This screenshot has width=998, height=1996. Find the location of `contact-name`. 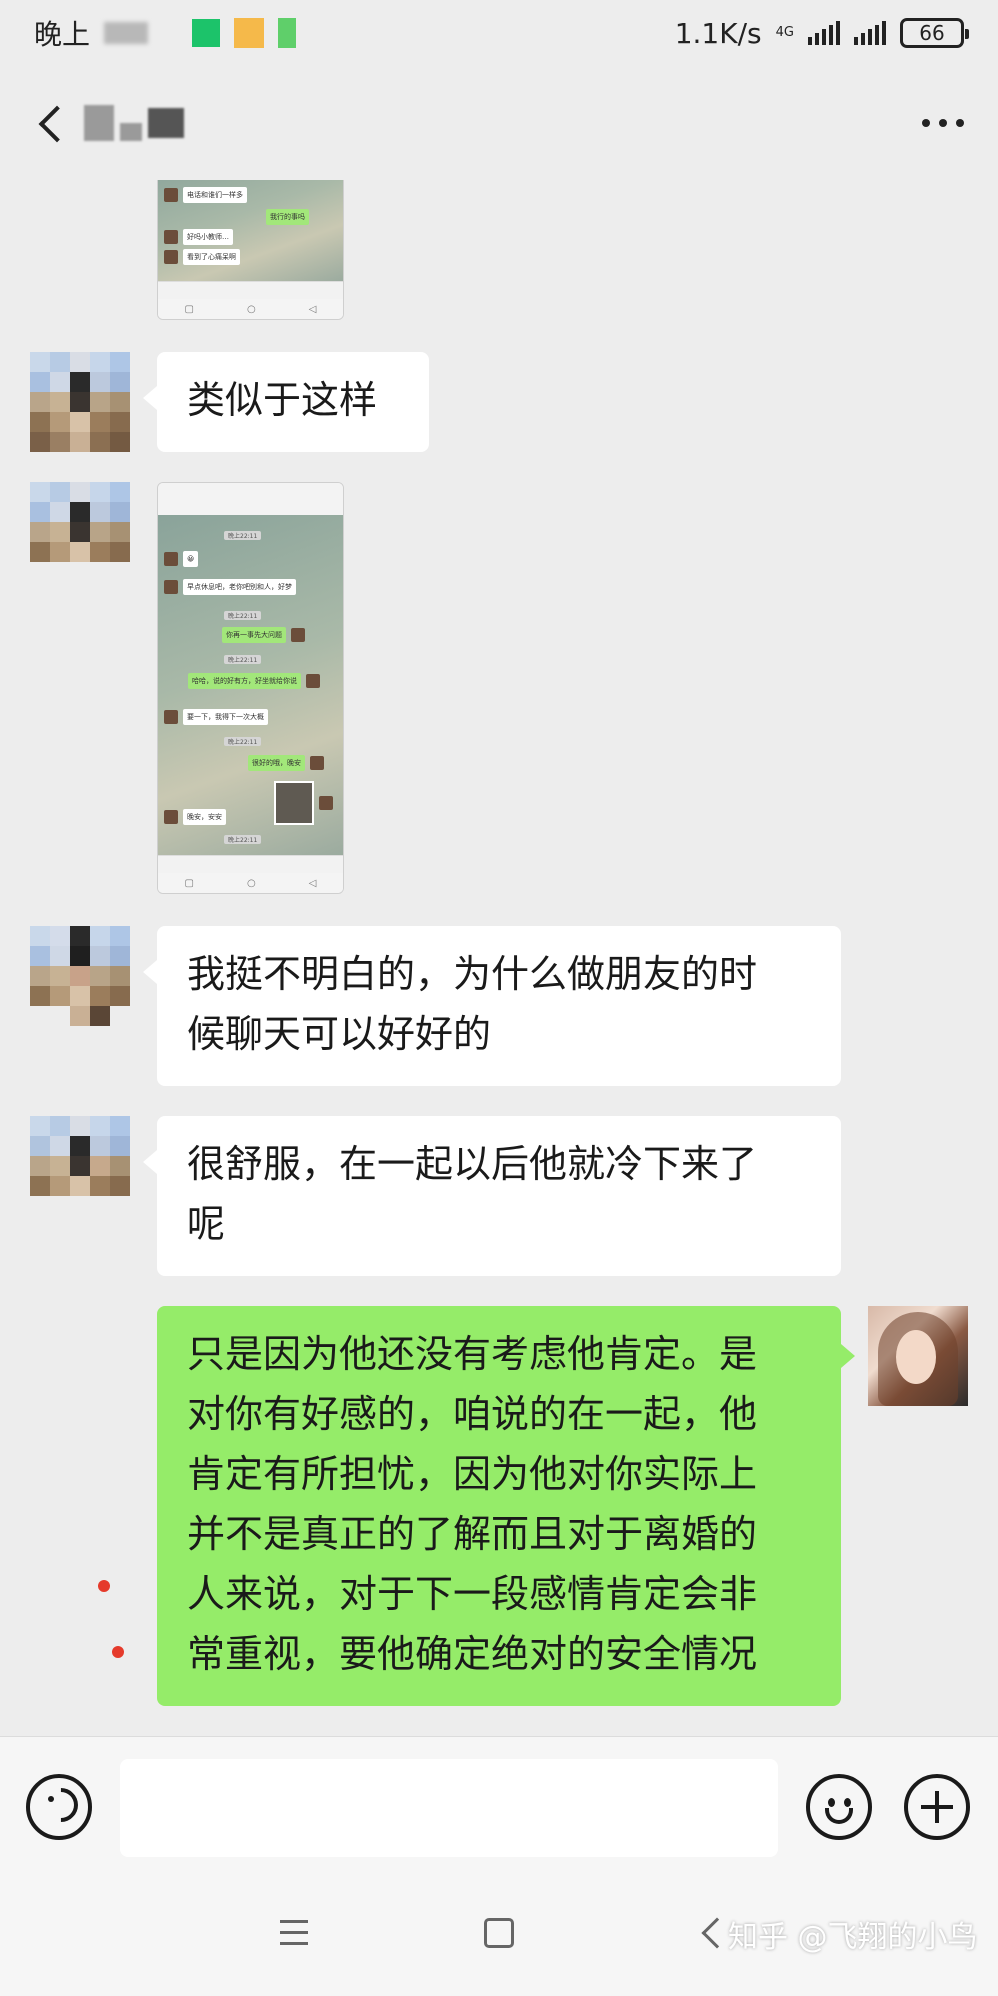

contact-name is located at coordinates (134, 123).